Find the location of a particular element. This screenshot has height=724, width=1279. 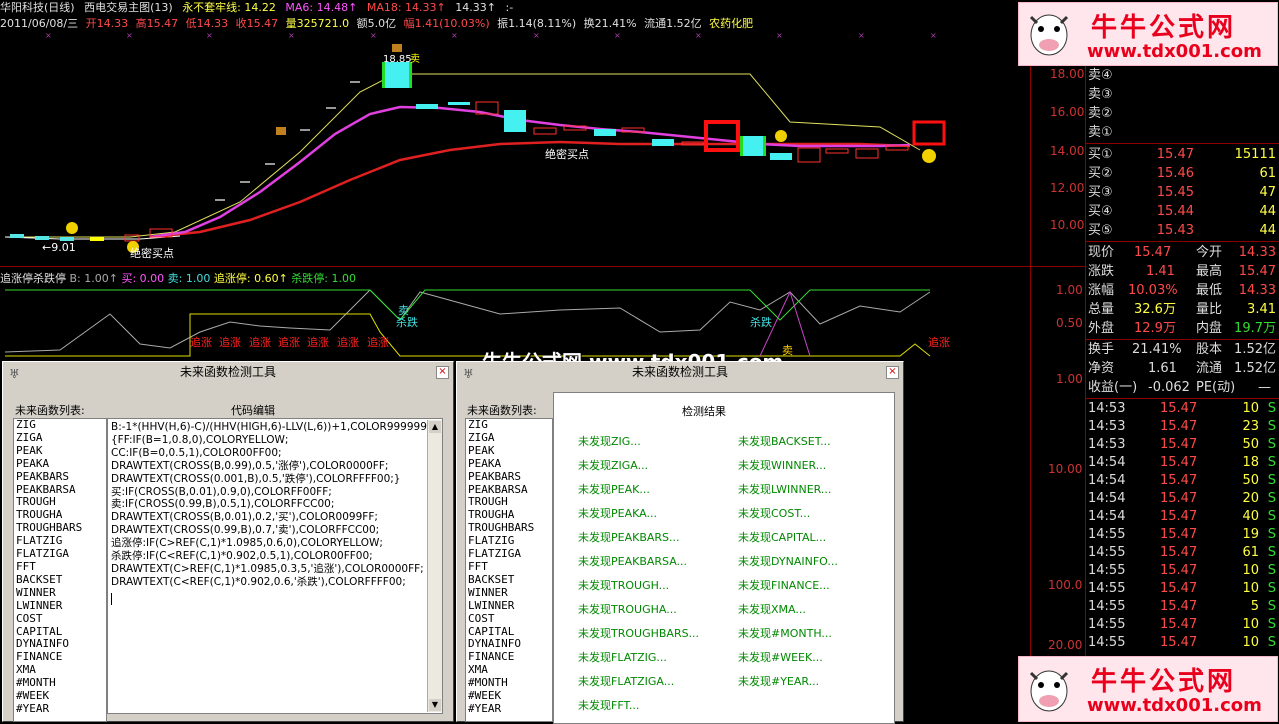

cow-icon is located at coordinates (1049, 35).